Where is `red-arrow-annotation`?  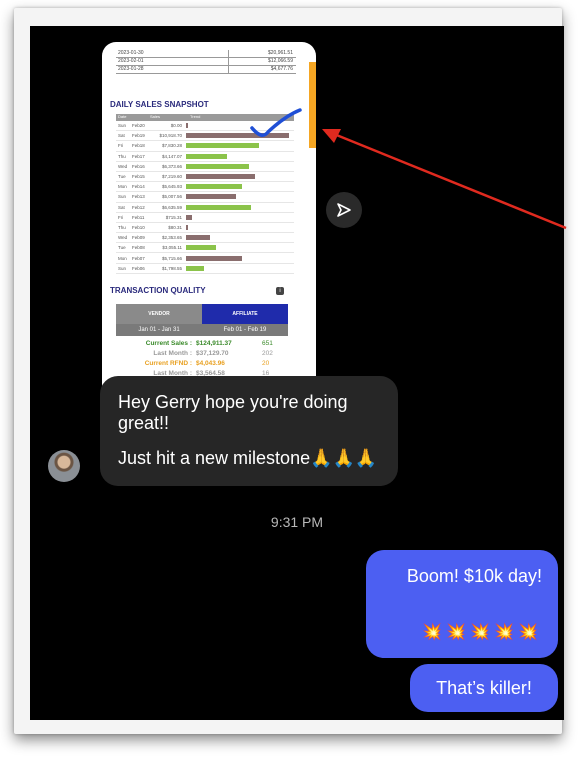
red-arrow-annotation is located at coordinates (450, 181).